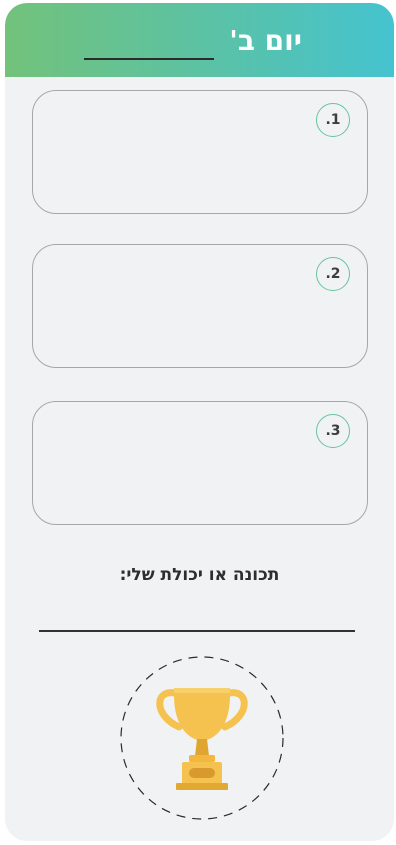 The width and height of the screenshot is (396, 845). I want to click on number-badge-1: .1, so click(333, 120).